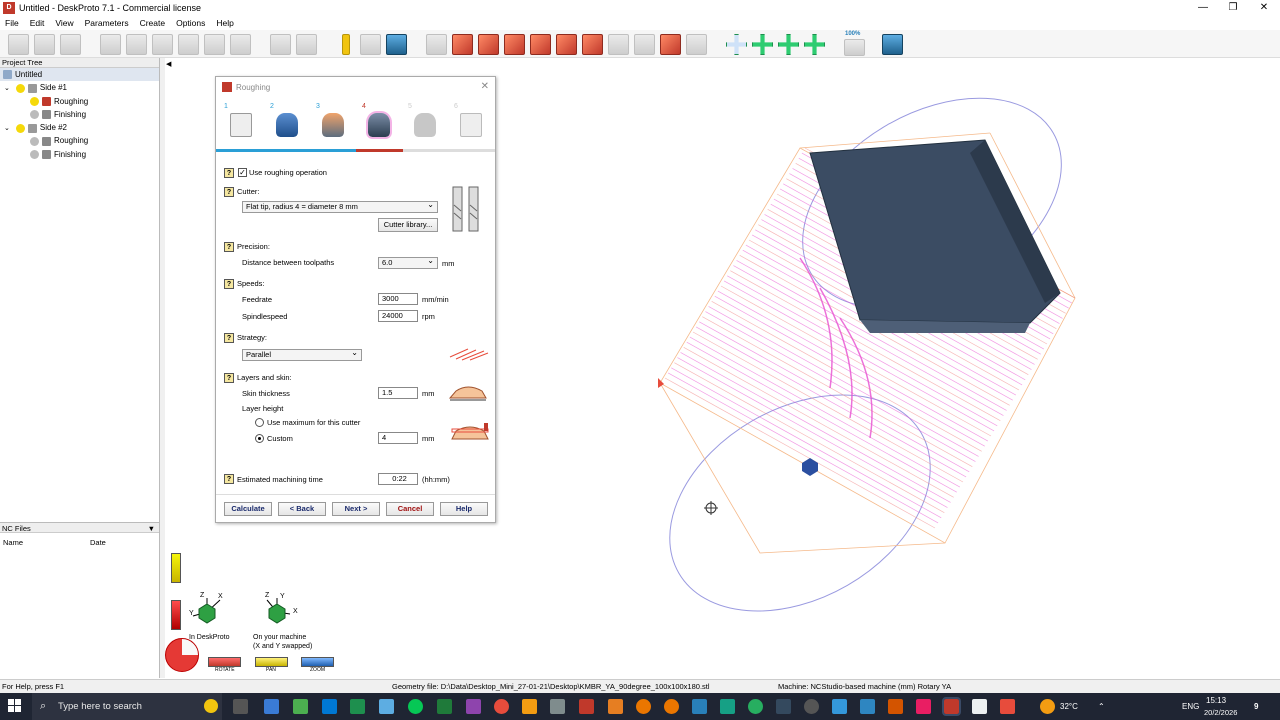  Describe the element at coordinates (436, 44) in the screenshot. I see `camera-icon` at that location.